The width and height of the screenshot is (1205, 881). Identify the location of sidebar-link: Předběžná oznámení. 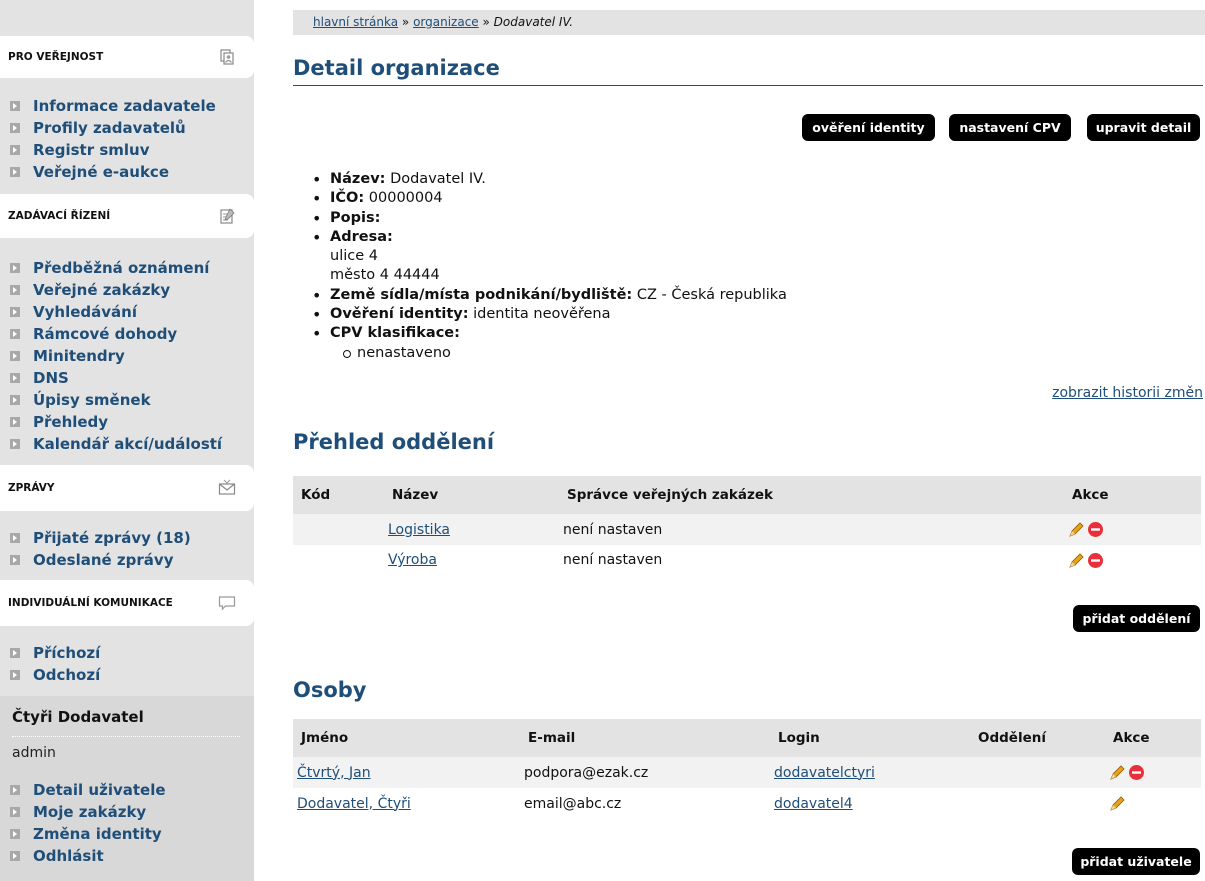
(121, 268).